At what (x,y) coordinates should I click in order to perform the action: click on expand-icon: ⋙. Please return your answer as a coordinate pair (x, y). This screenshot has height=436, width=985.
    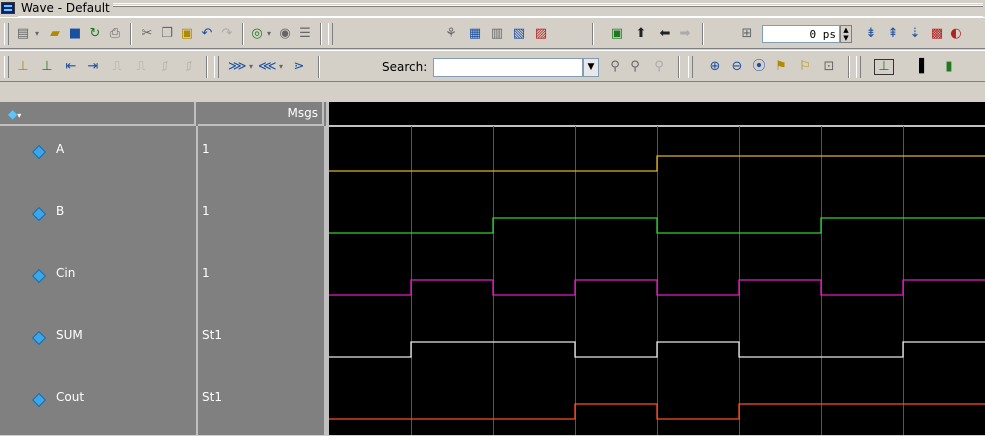
    Looking at the image, I should click on (237, 67).